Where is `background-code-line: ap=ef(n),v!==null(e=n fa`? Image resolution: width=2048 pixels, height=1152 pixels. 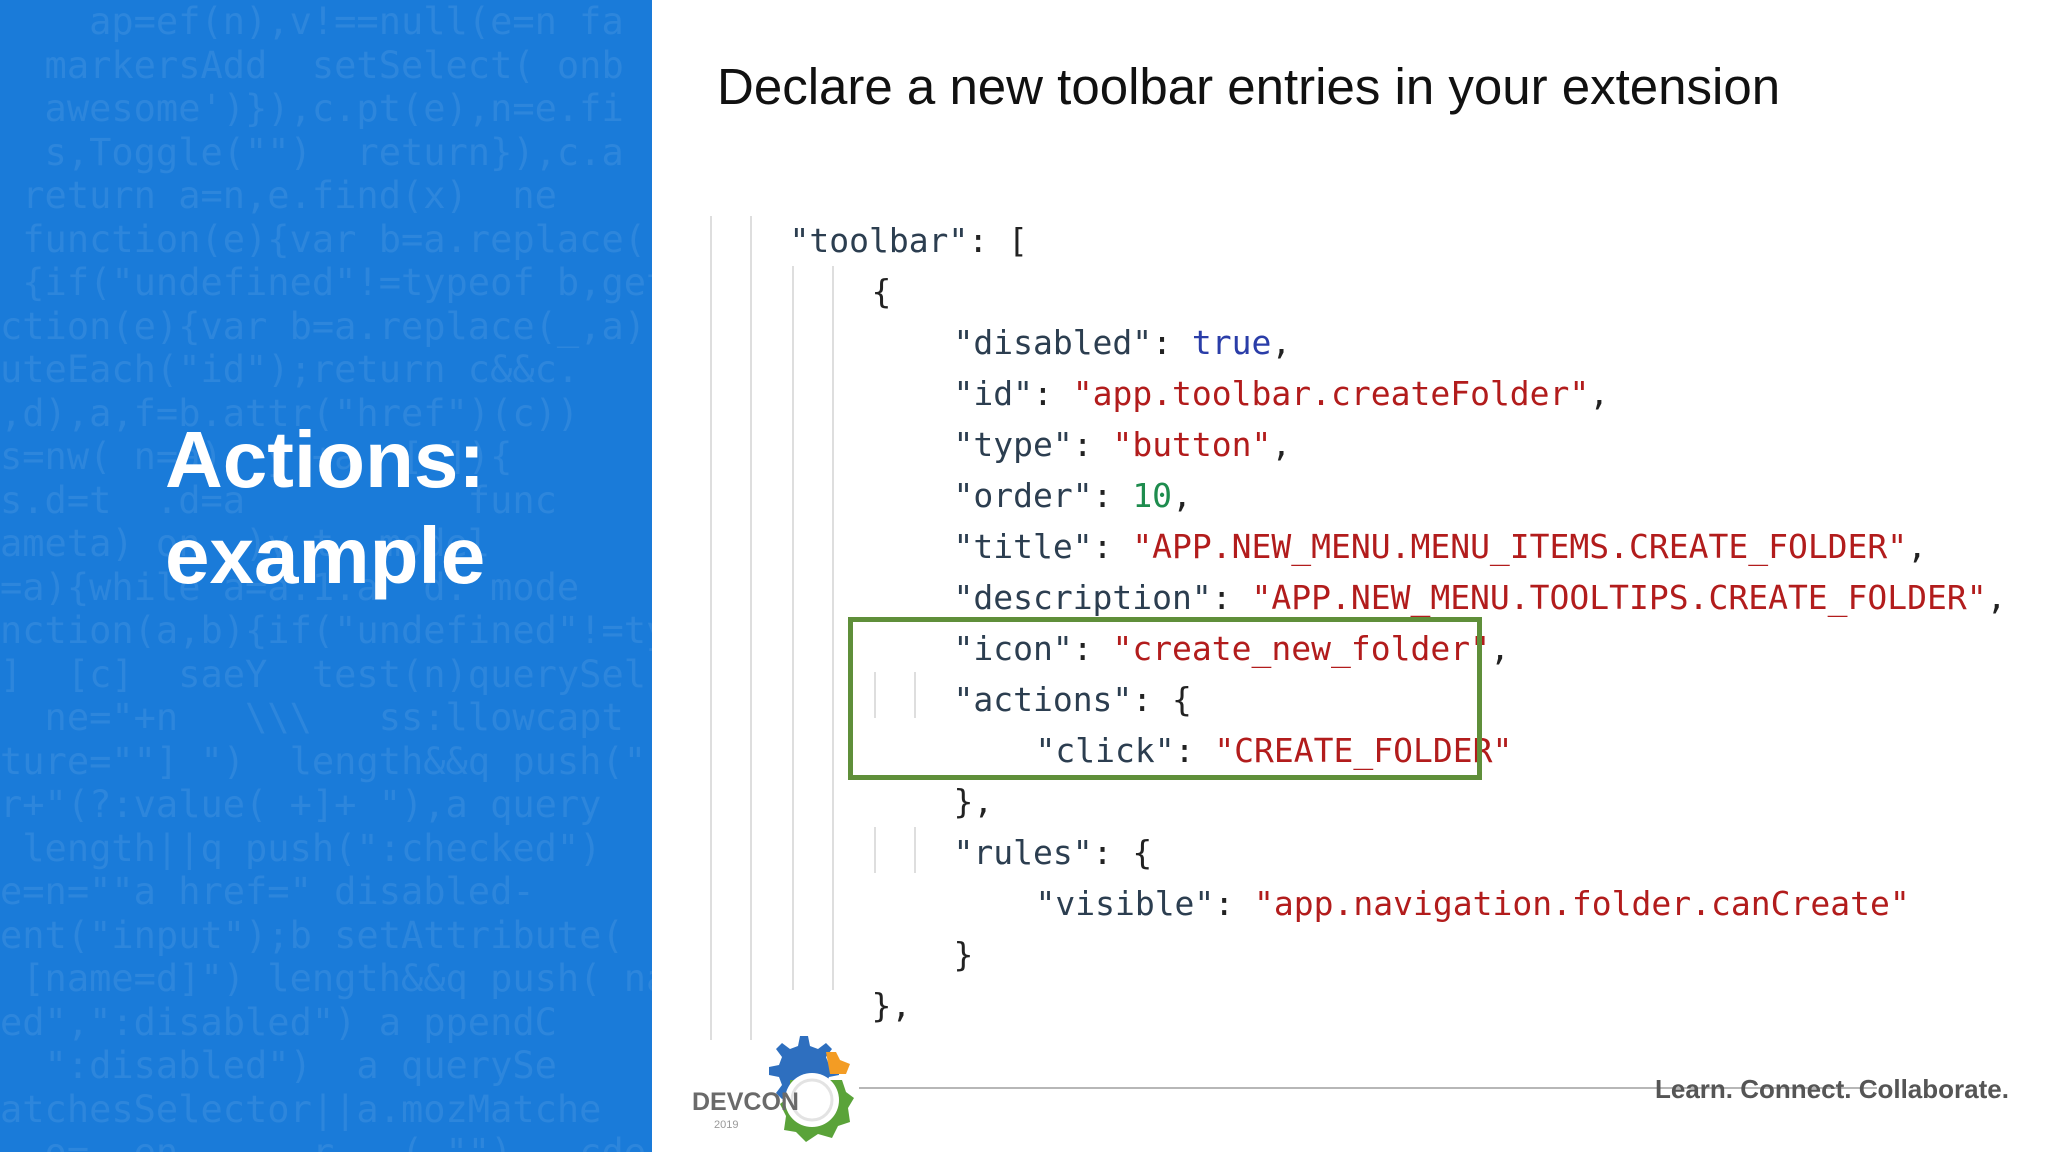
background-code-line: ap=ef(n),v!==null(e=n fa is located at coordinates (312, 21).